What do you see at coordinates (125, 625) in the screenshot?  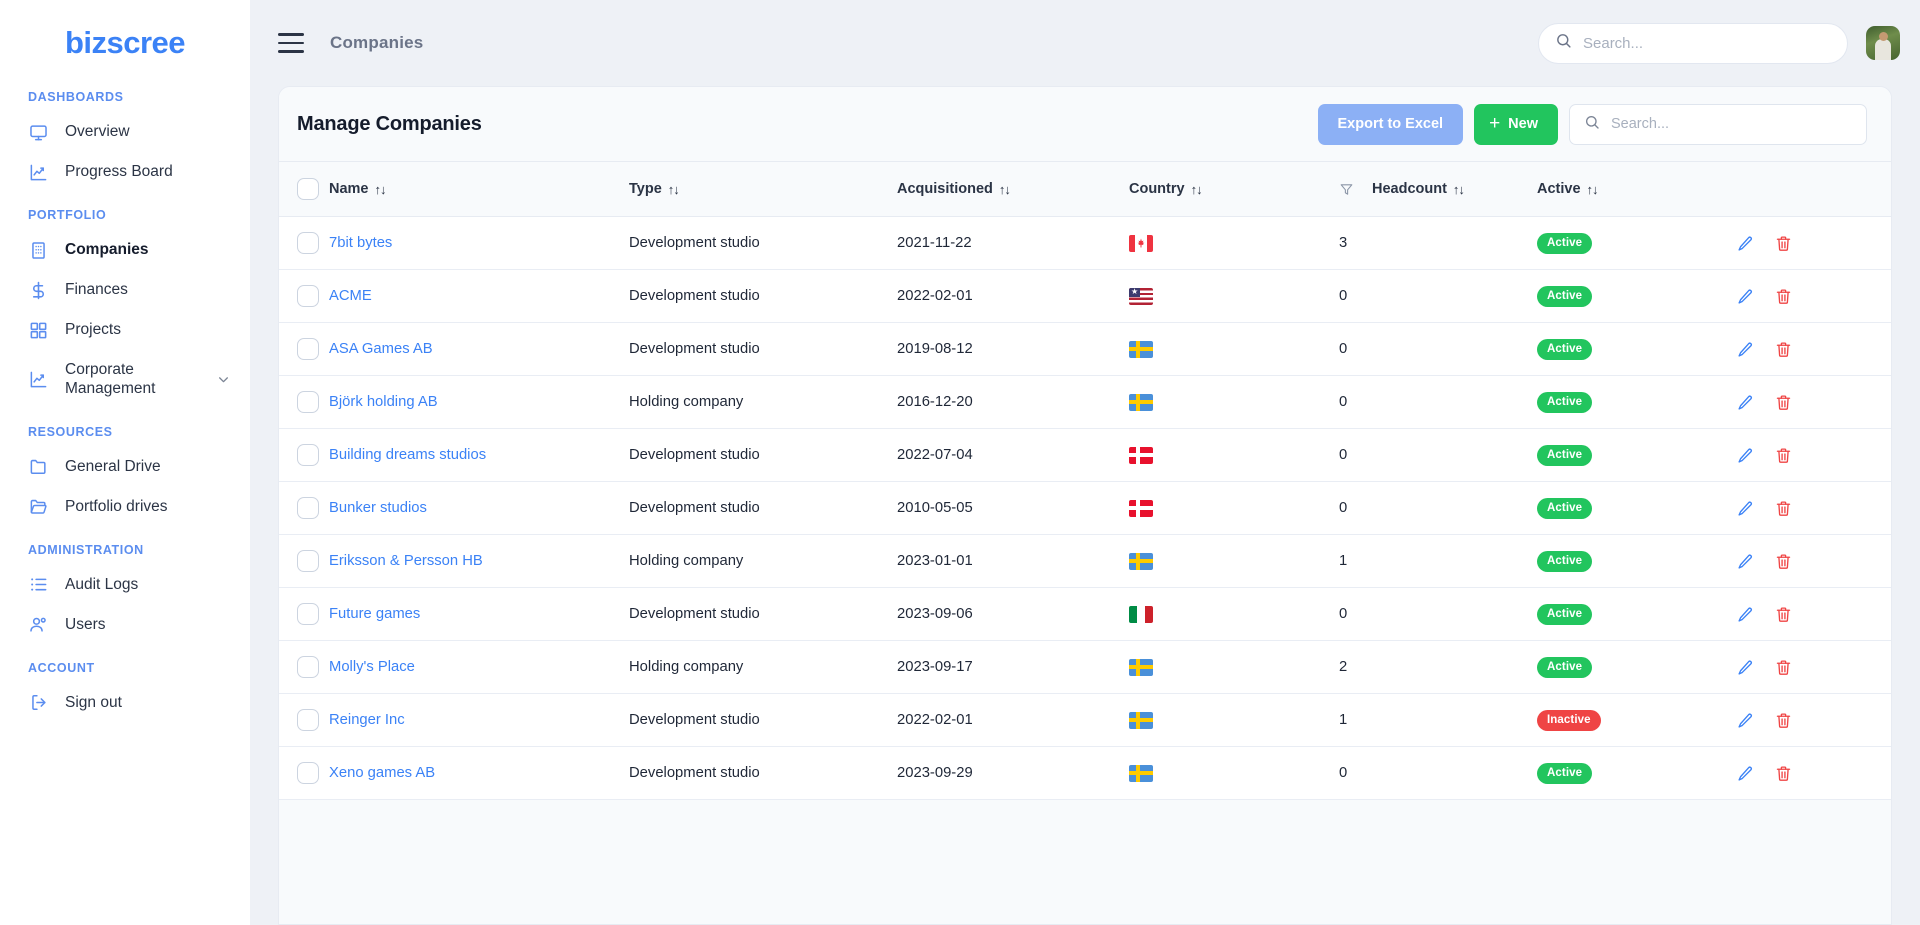 I see `sidebar-item-users: Users` at bounding box center [125, 625].